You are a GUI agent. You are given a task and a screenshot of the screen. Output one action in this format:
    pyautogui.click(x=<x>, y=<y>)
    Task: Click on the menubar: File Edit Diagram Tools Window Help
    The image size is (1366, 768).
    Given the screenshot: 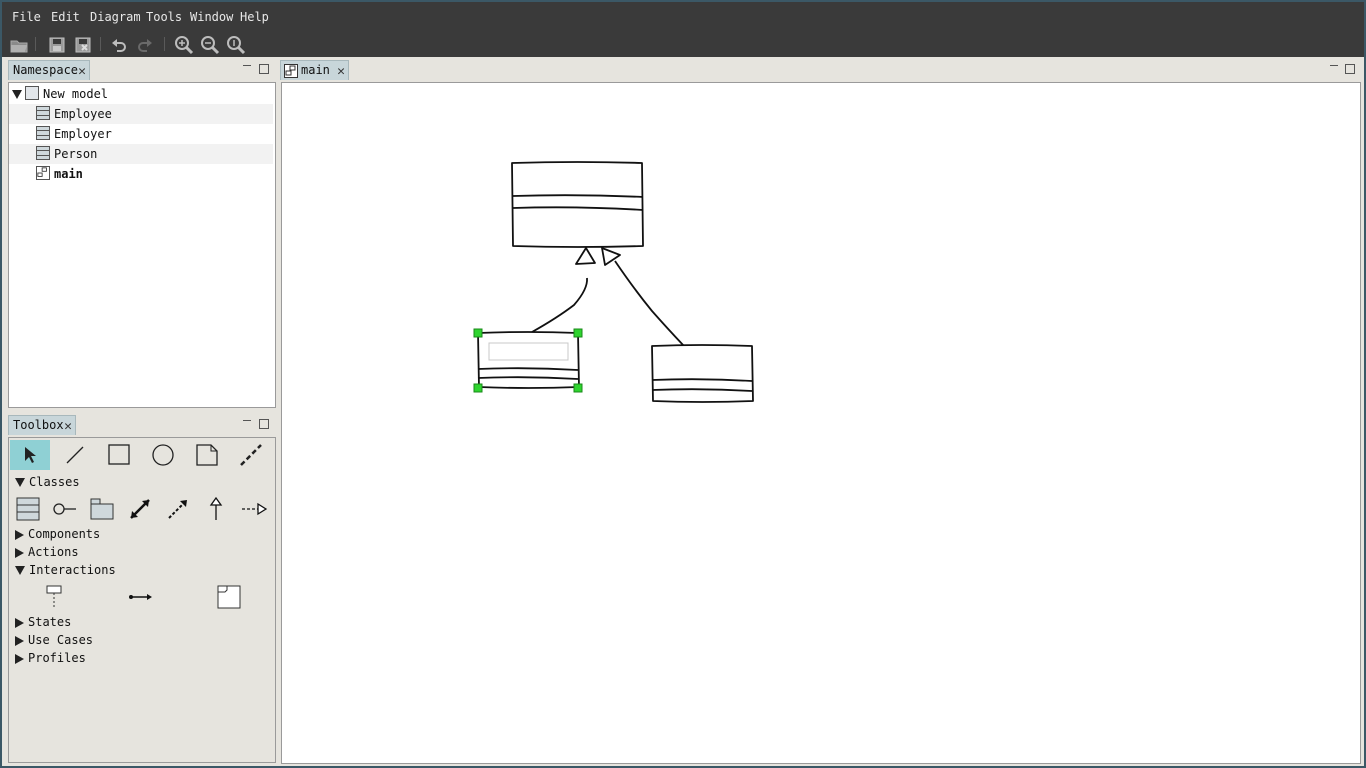 What is the action you would take?
    pyautogui.click(x=683, y=17)
    